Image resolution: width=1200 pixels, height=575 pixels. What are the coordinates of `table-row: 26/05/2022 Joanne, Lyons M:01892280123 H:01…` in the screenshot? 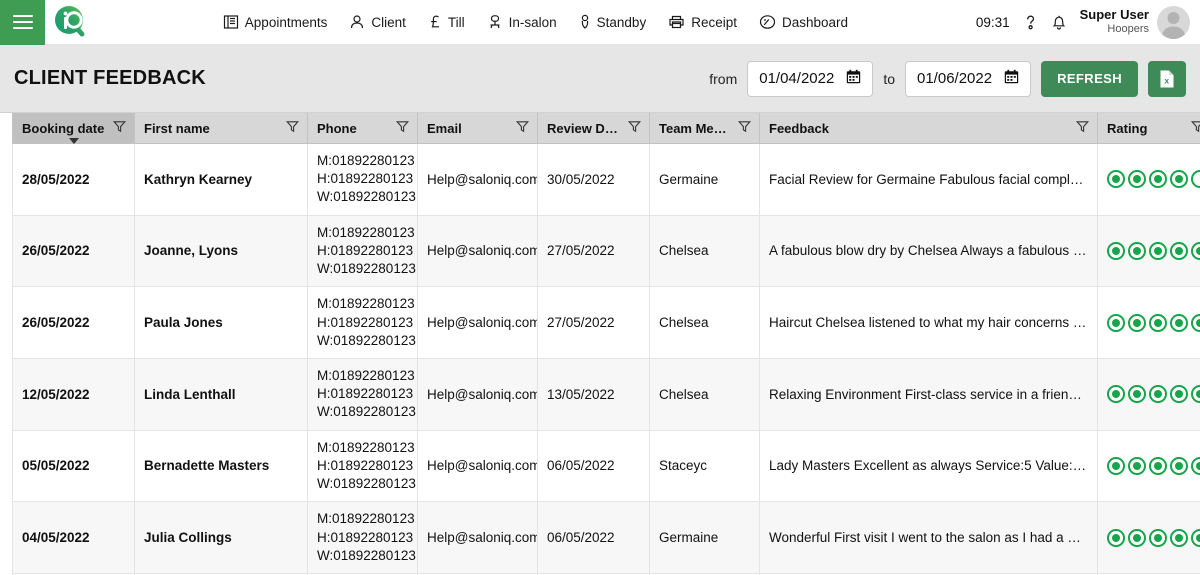 It's located at (606, 251).